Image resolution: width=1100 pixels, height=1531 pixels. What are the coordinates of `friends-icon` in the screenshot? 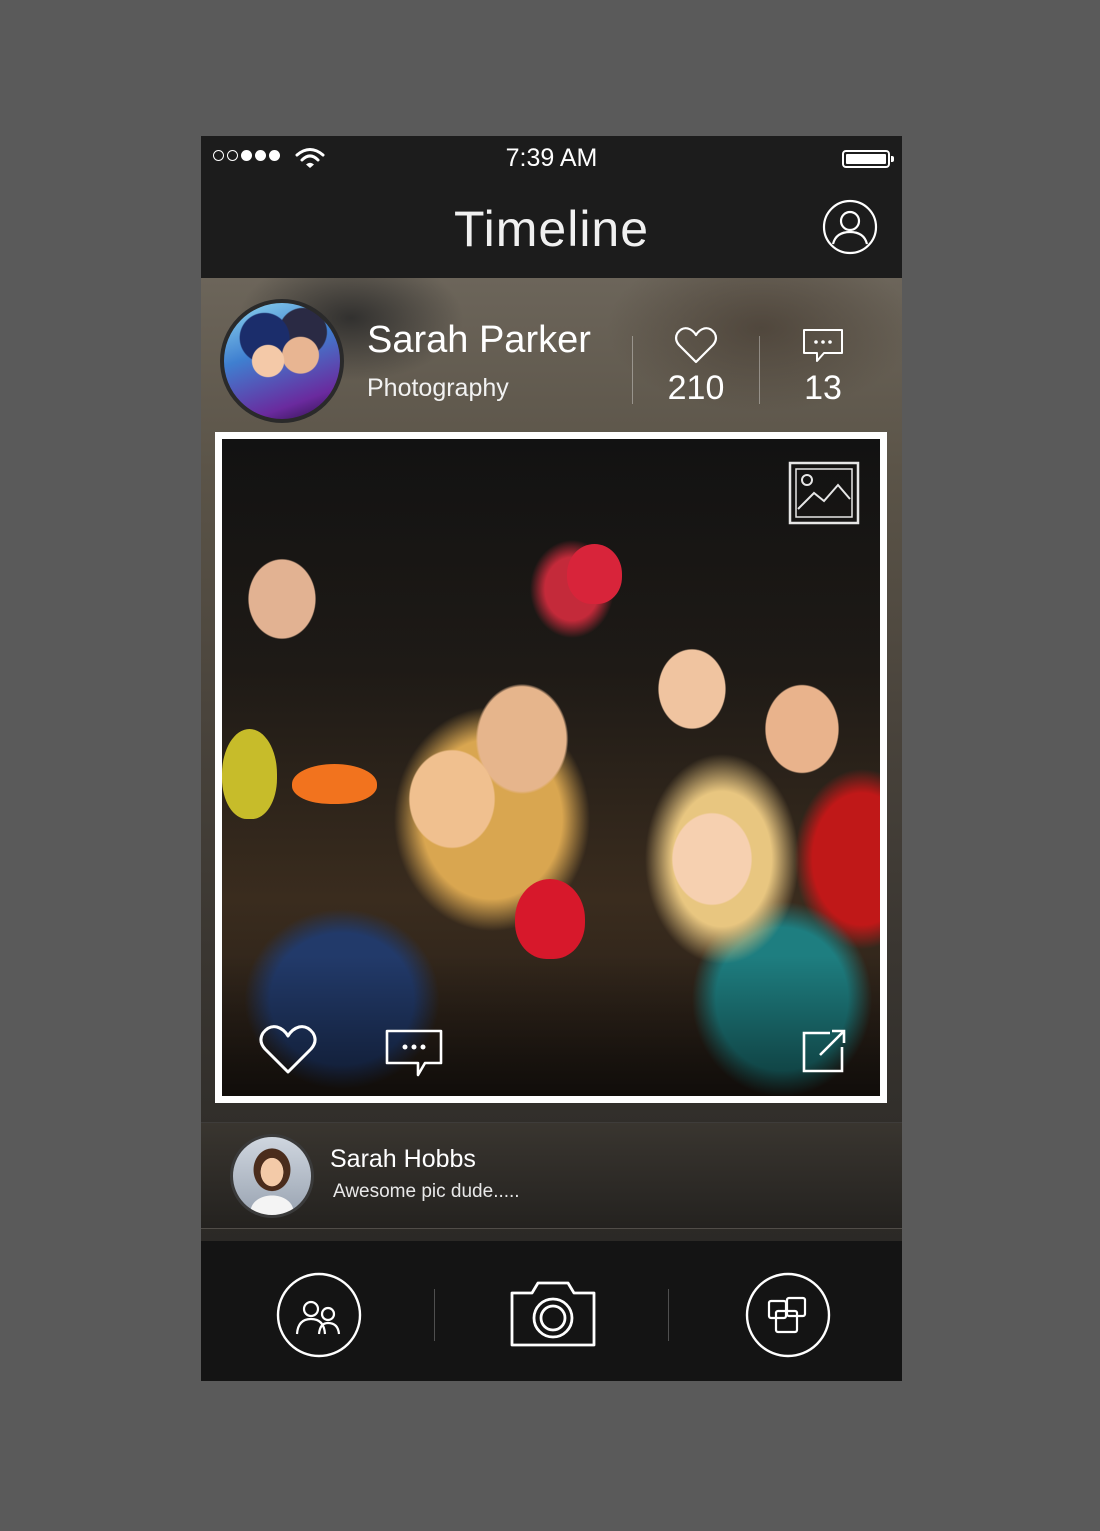 It's located at (319, 1315).